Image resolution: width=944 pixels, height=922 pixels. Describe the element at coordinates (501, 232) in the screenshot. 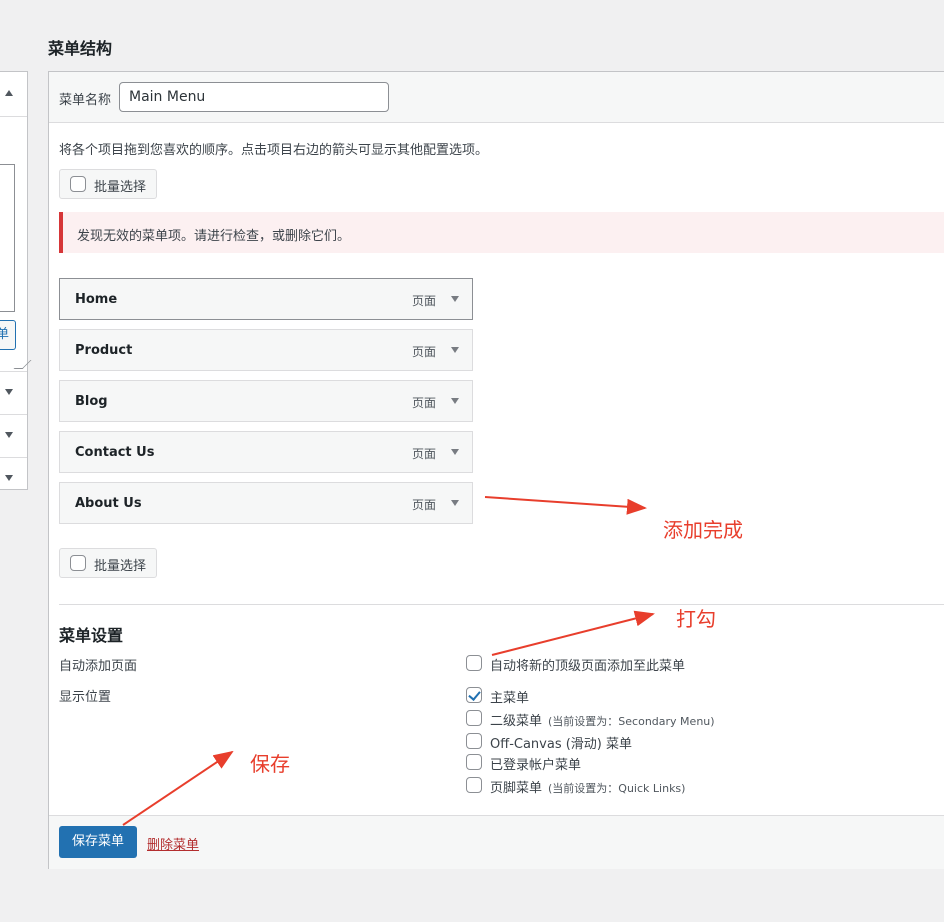

I see `error-notice: 发现无效的菜单项。请进行检查，或删除它们。` at that location.